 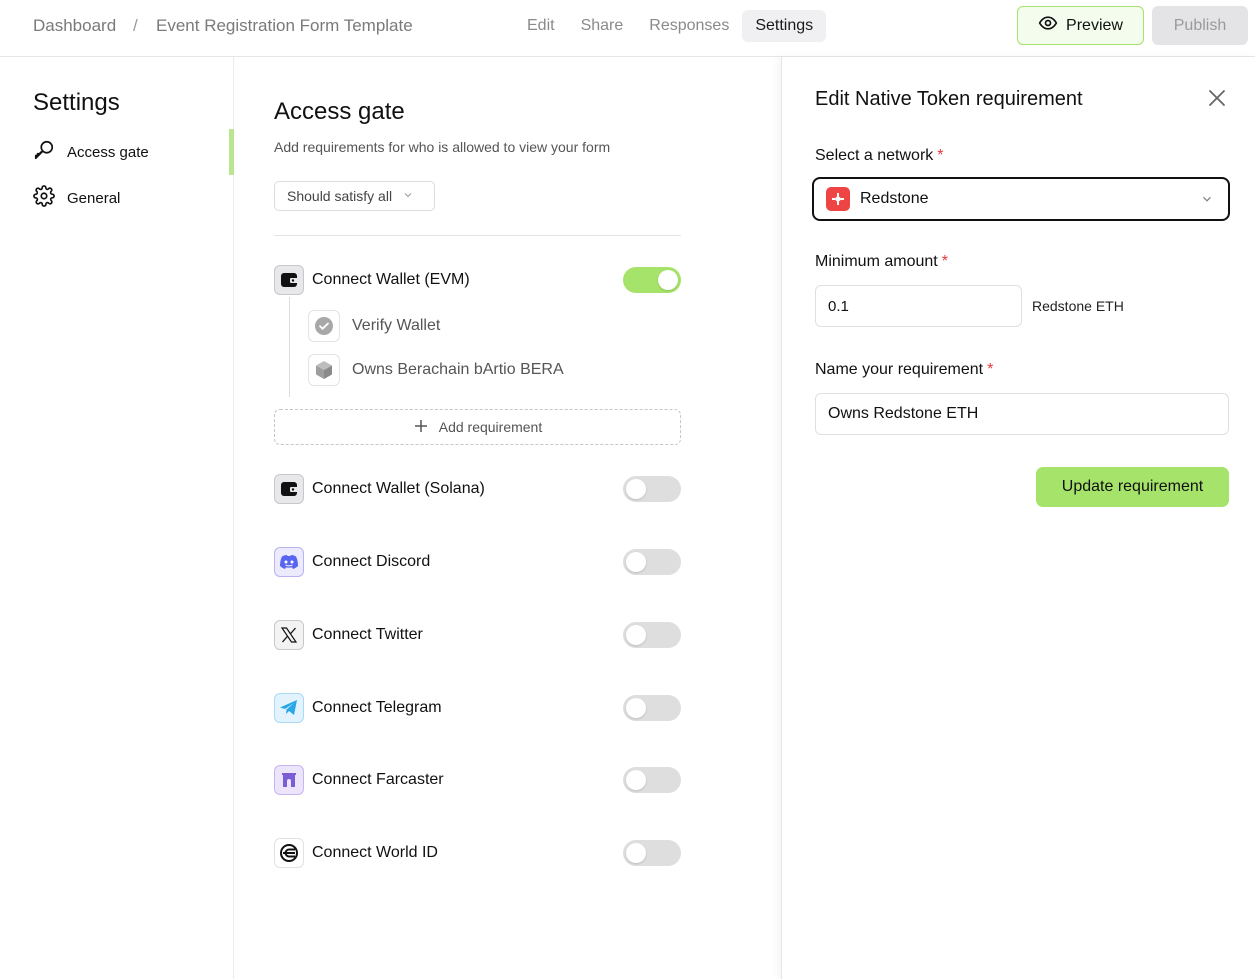 What do you see at coordinates (949, 99) in the screenshot?
I see `panel-title: Edit Native Token requirement` at bounding box center [949, 99].